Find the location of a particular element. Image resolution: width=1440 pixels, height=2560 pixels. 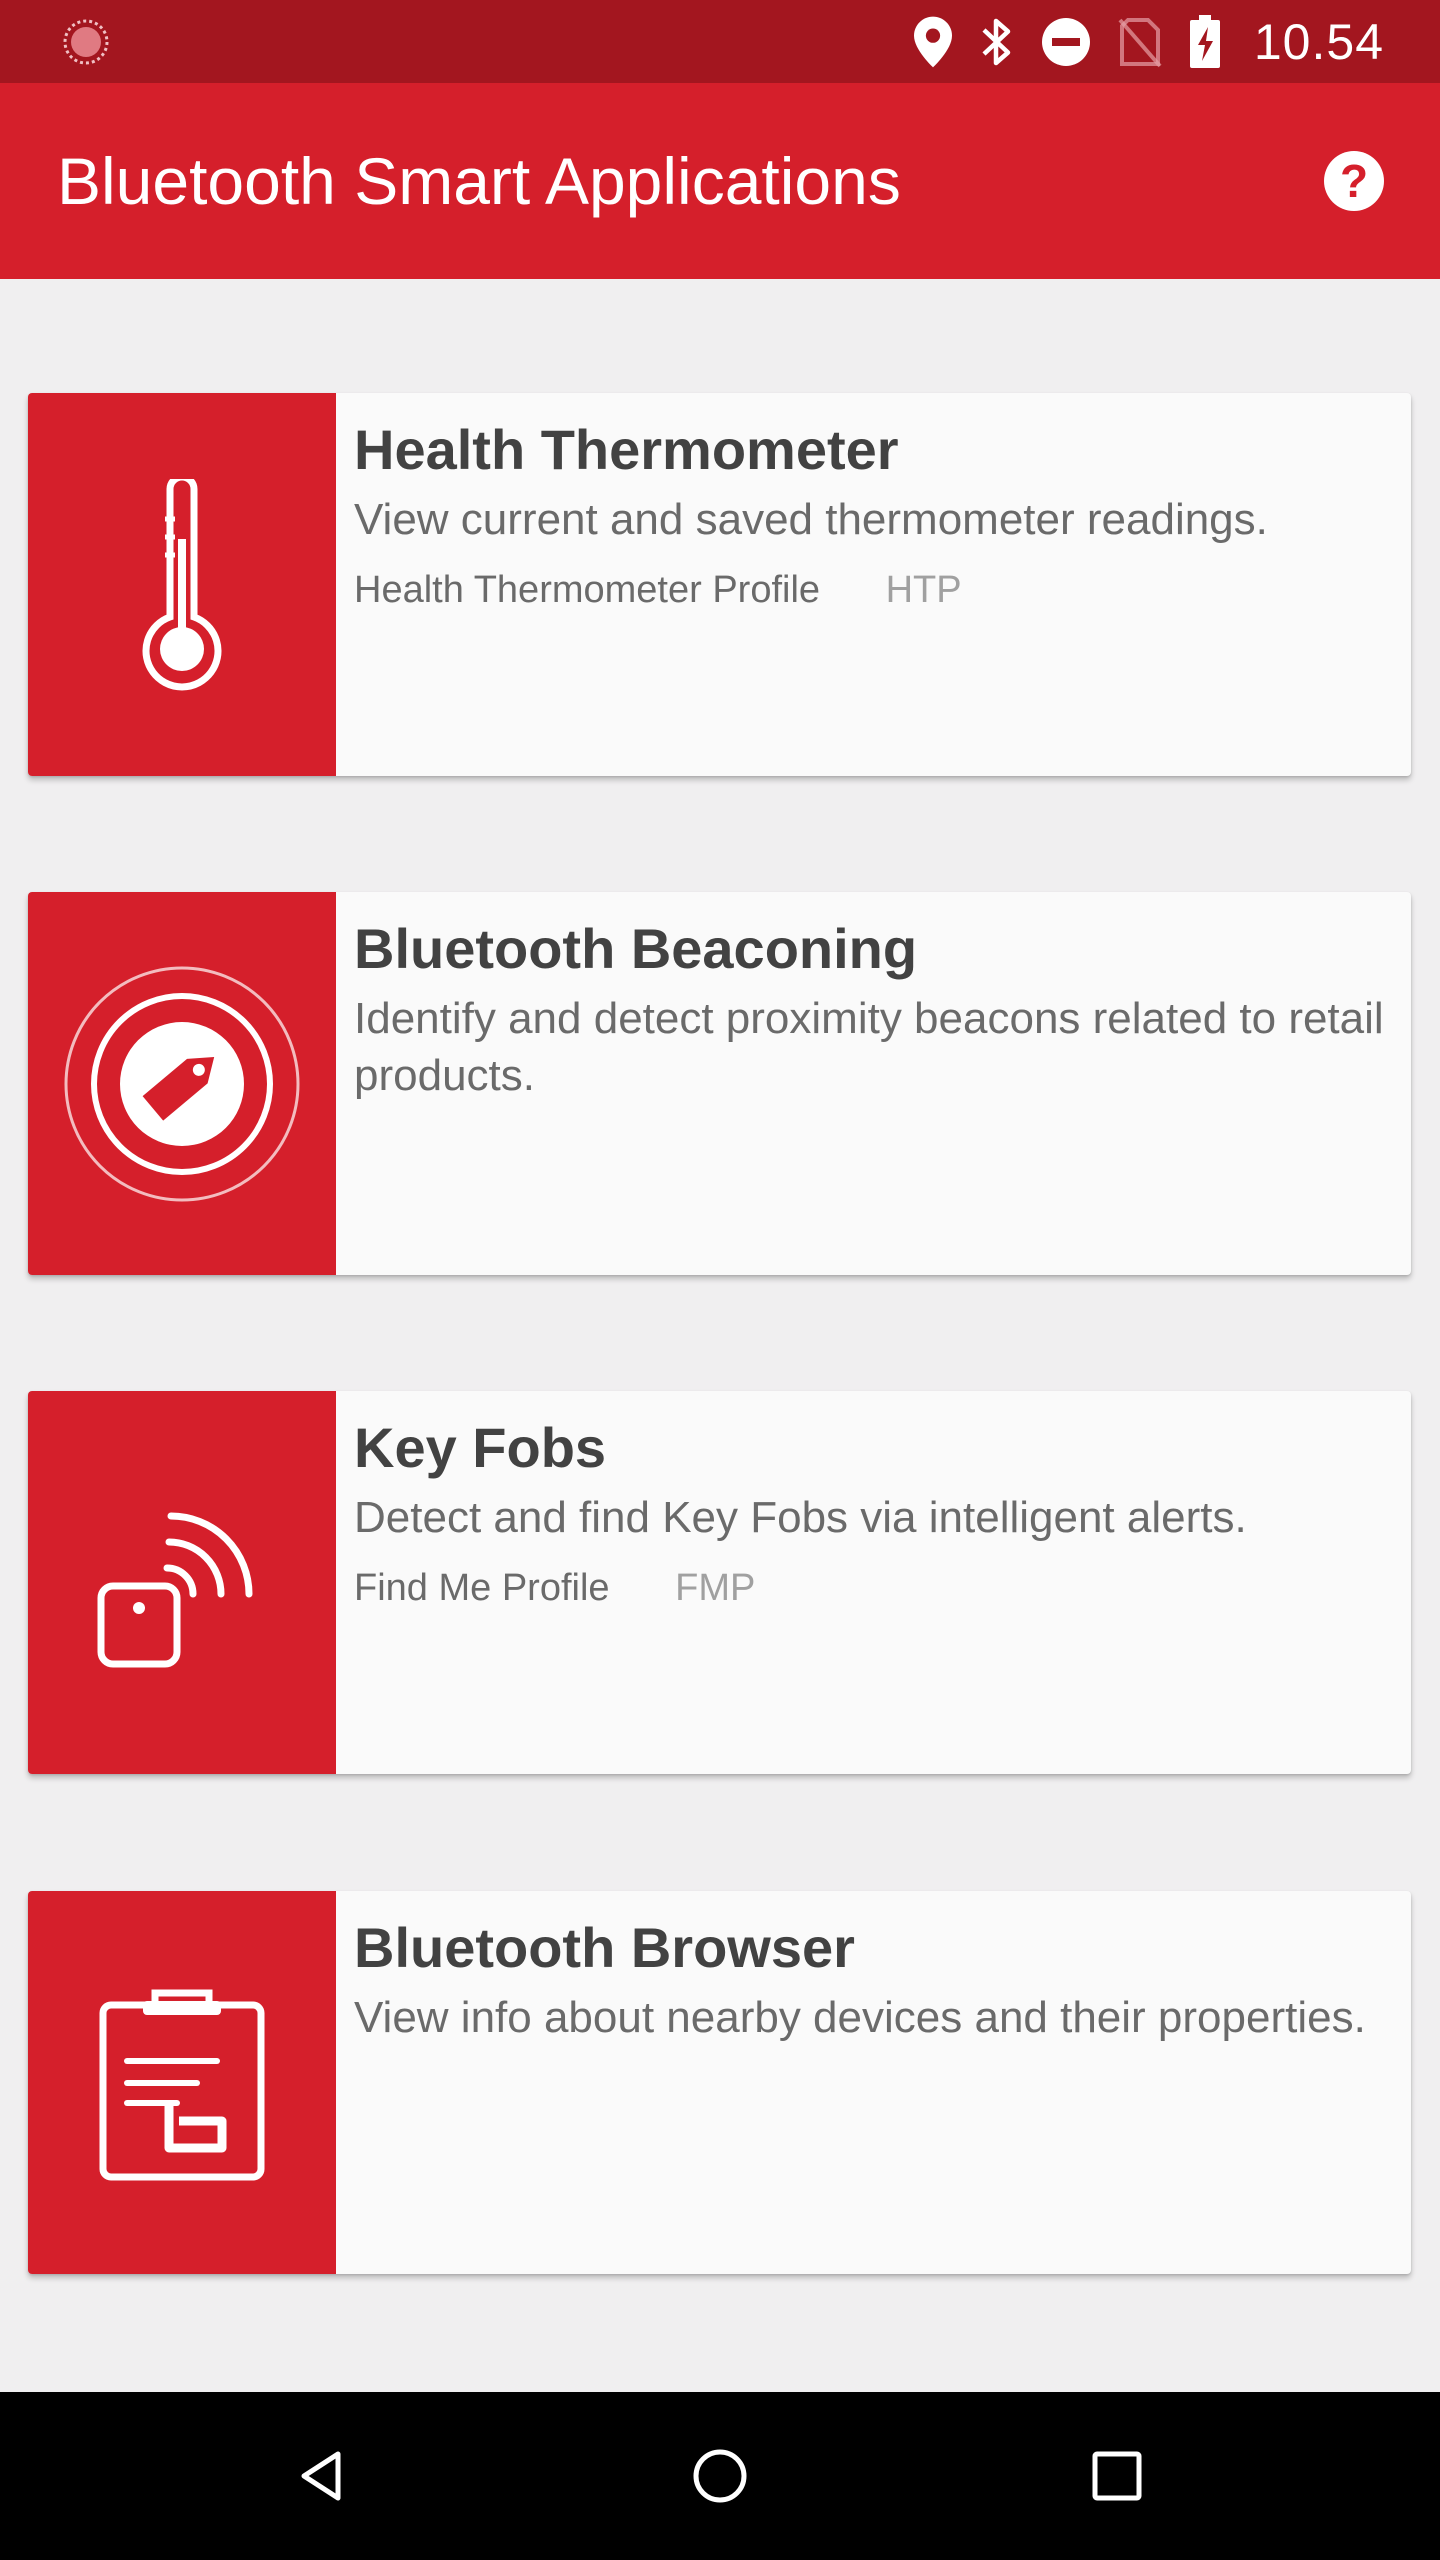

card-profile: Find Me Profile is located at coordinates (482, 1587).